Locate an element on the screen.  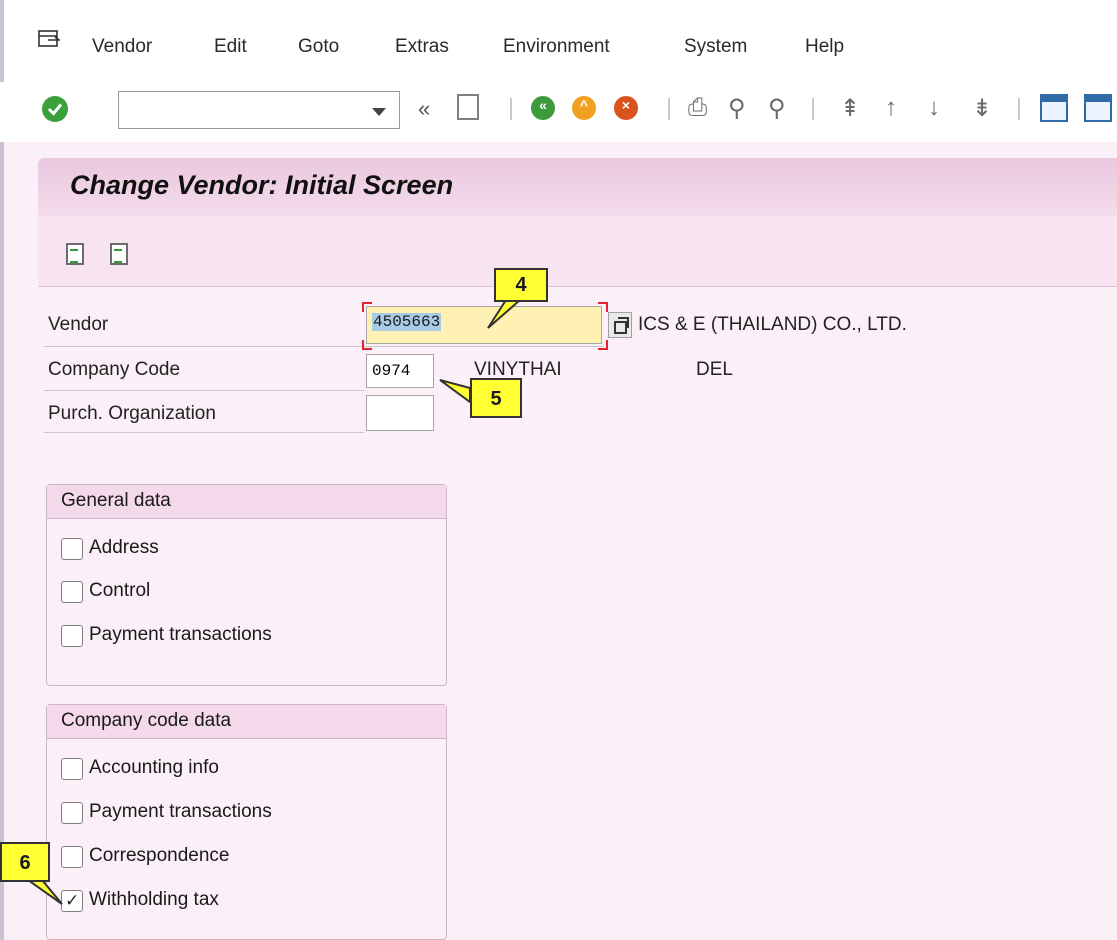
vendor-field: 4505663 is located at coordinates (484, 325).